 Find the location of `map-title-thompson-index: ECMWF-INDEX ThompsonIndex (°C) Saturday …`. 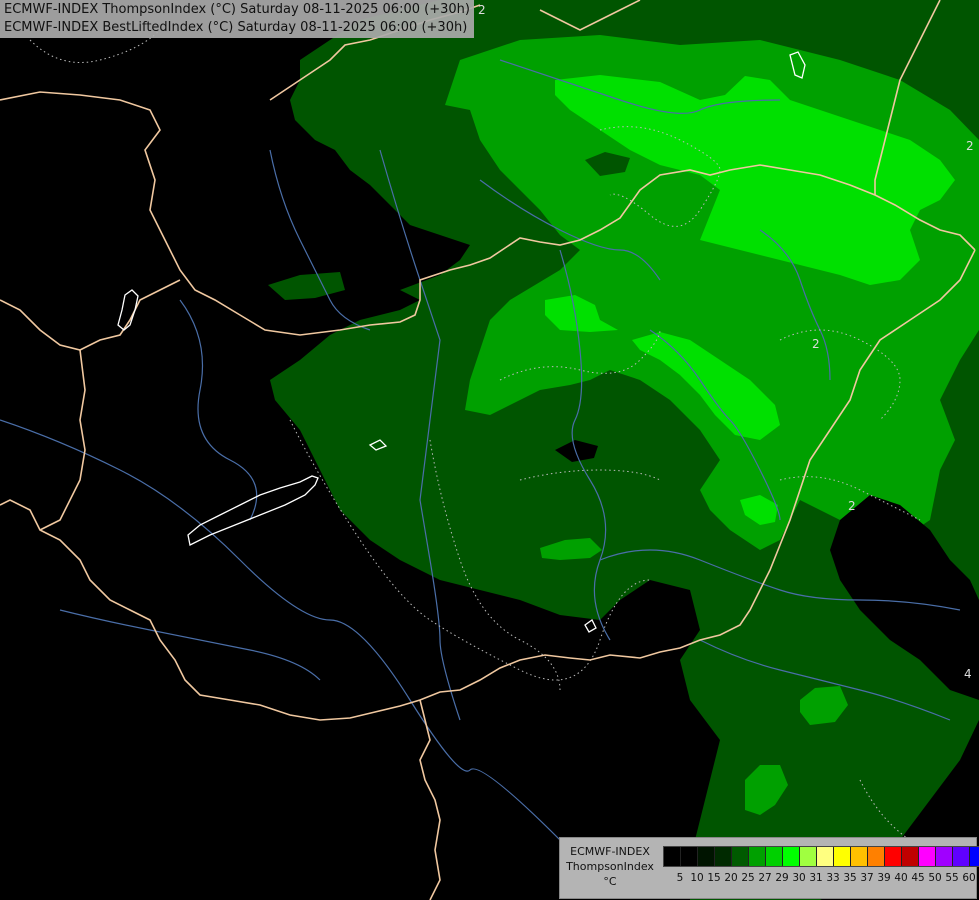

map-title-thompson-index: ECMWF-INDEX ThompsonIndex (°C) Saturday … is located at coordinates (237, 9).